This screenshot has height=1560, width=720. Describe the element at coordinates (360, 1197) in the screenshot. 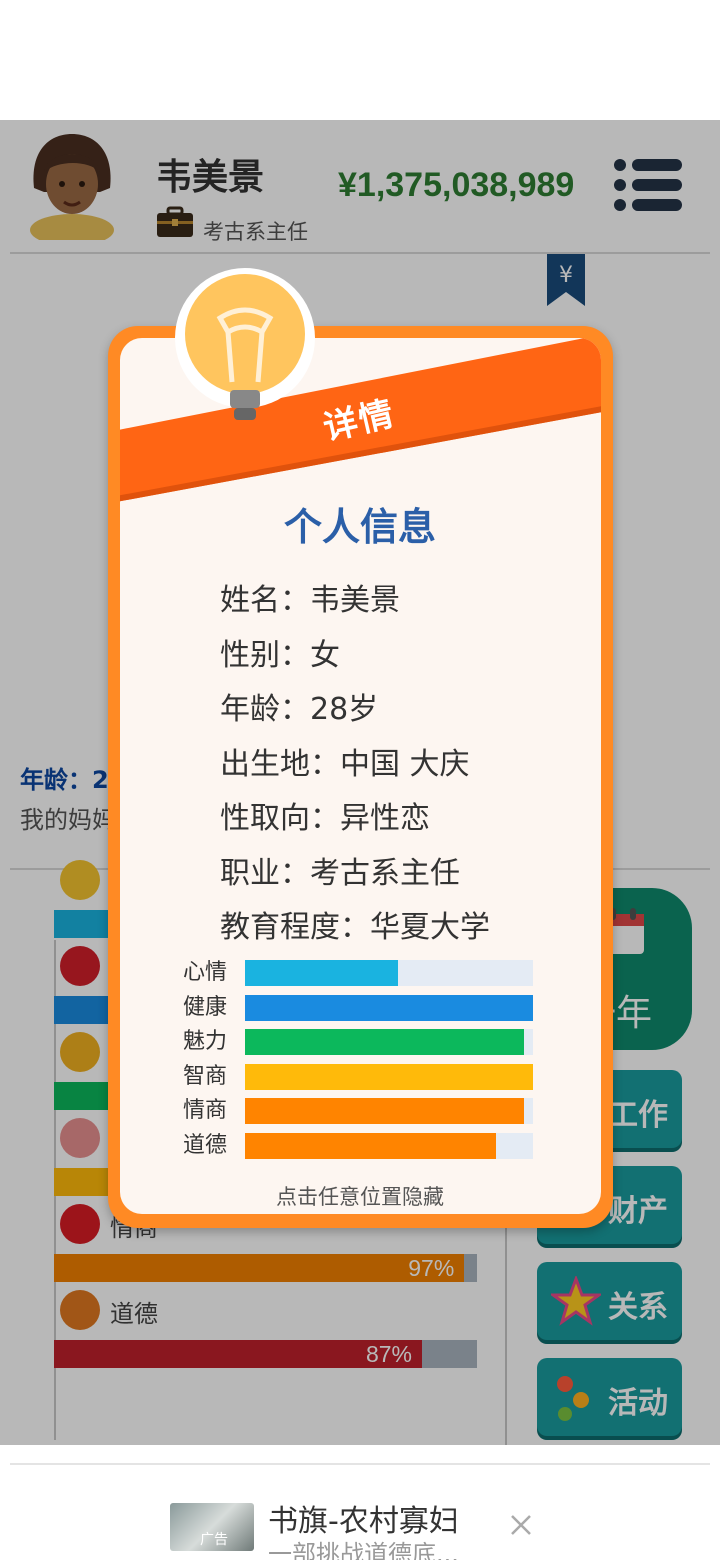

I see `dismiss-hint: 点击任意位置隐藏` at that location.